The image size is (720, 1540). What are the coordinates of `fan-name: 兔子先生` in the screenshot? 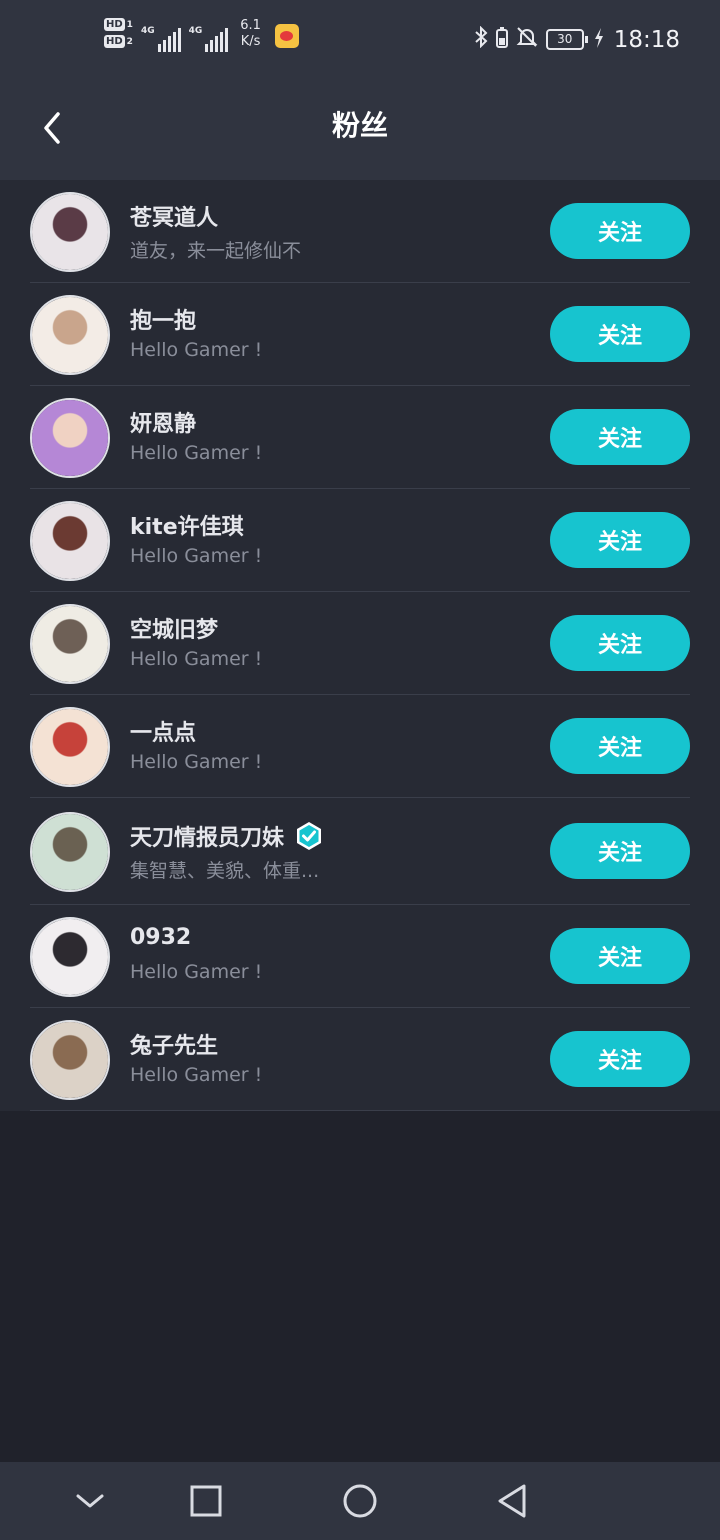 It's located at (174, 1044).